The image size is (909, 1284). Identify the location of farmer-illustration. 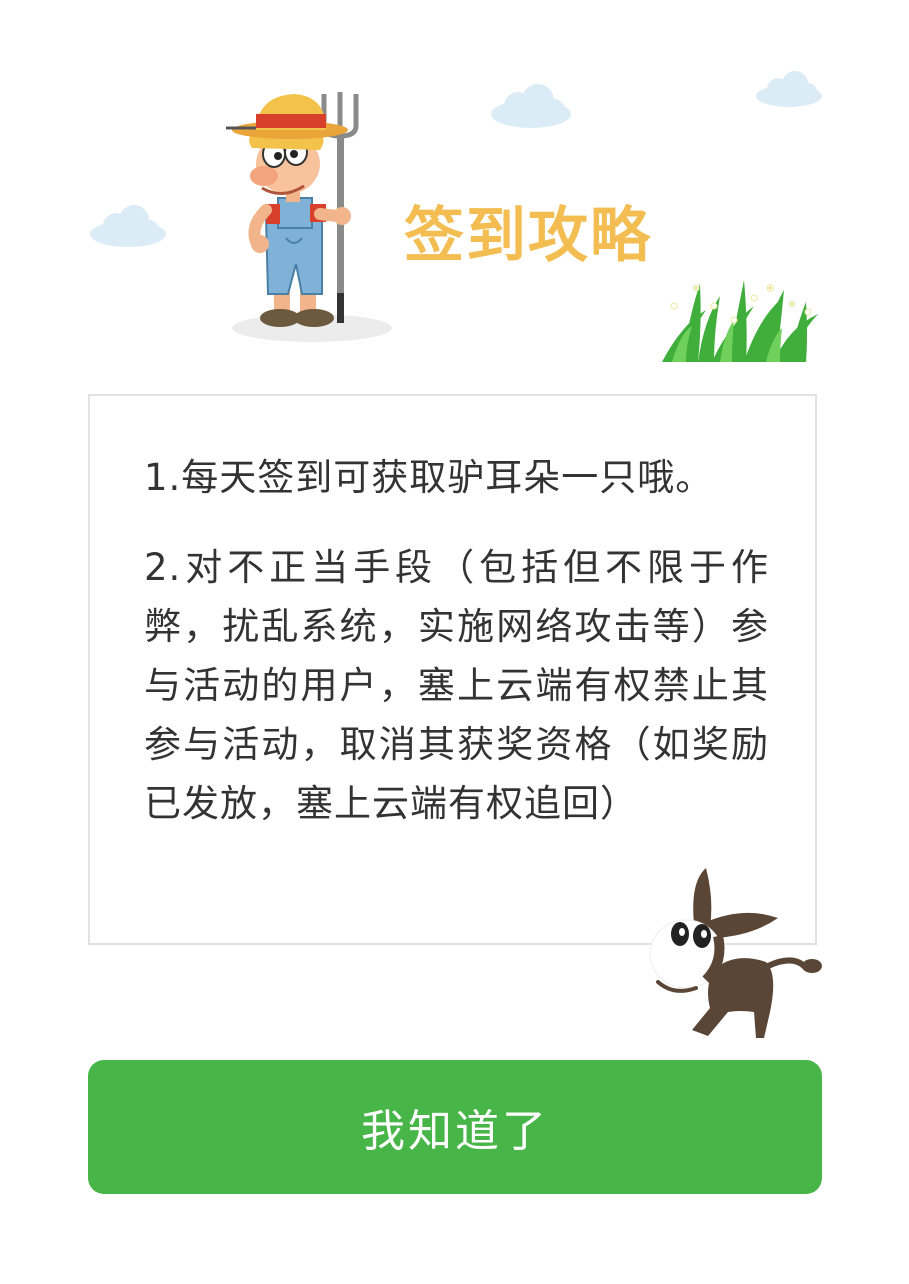
(309, 217).